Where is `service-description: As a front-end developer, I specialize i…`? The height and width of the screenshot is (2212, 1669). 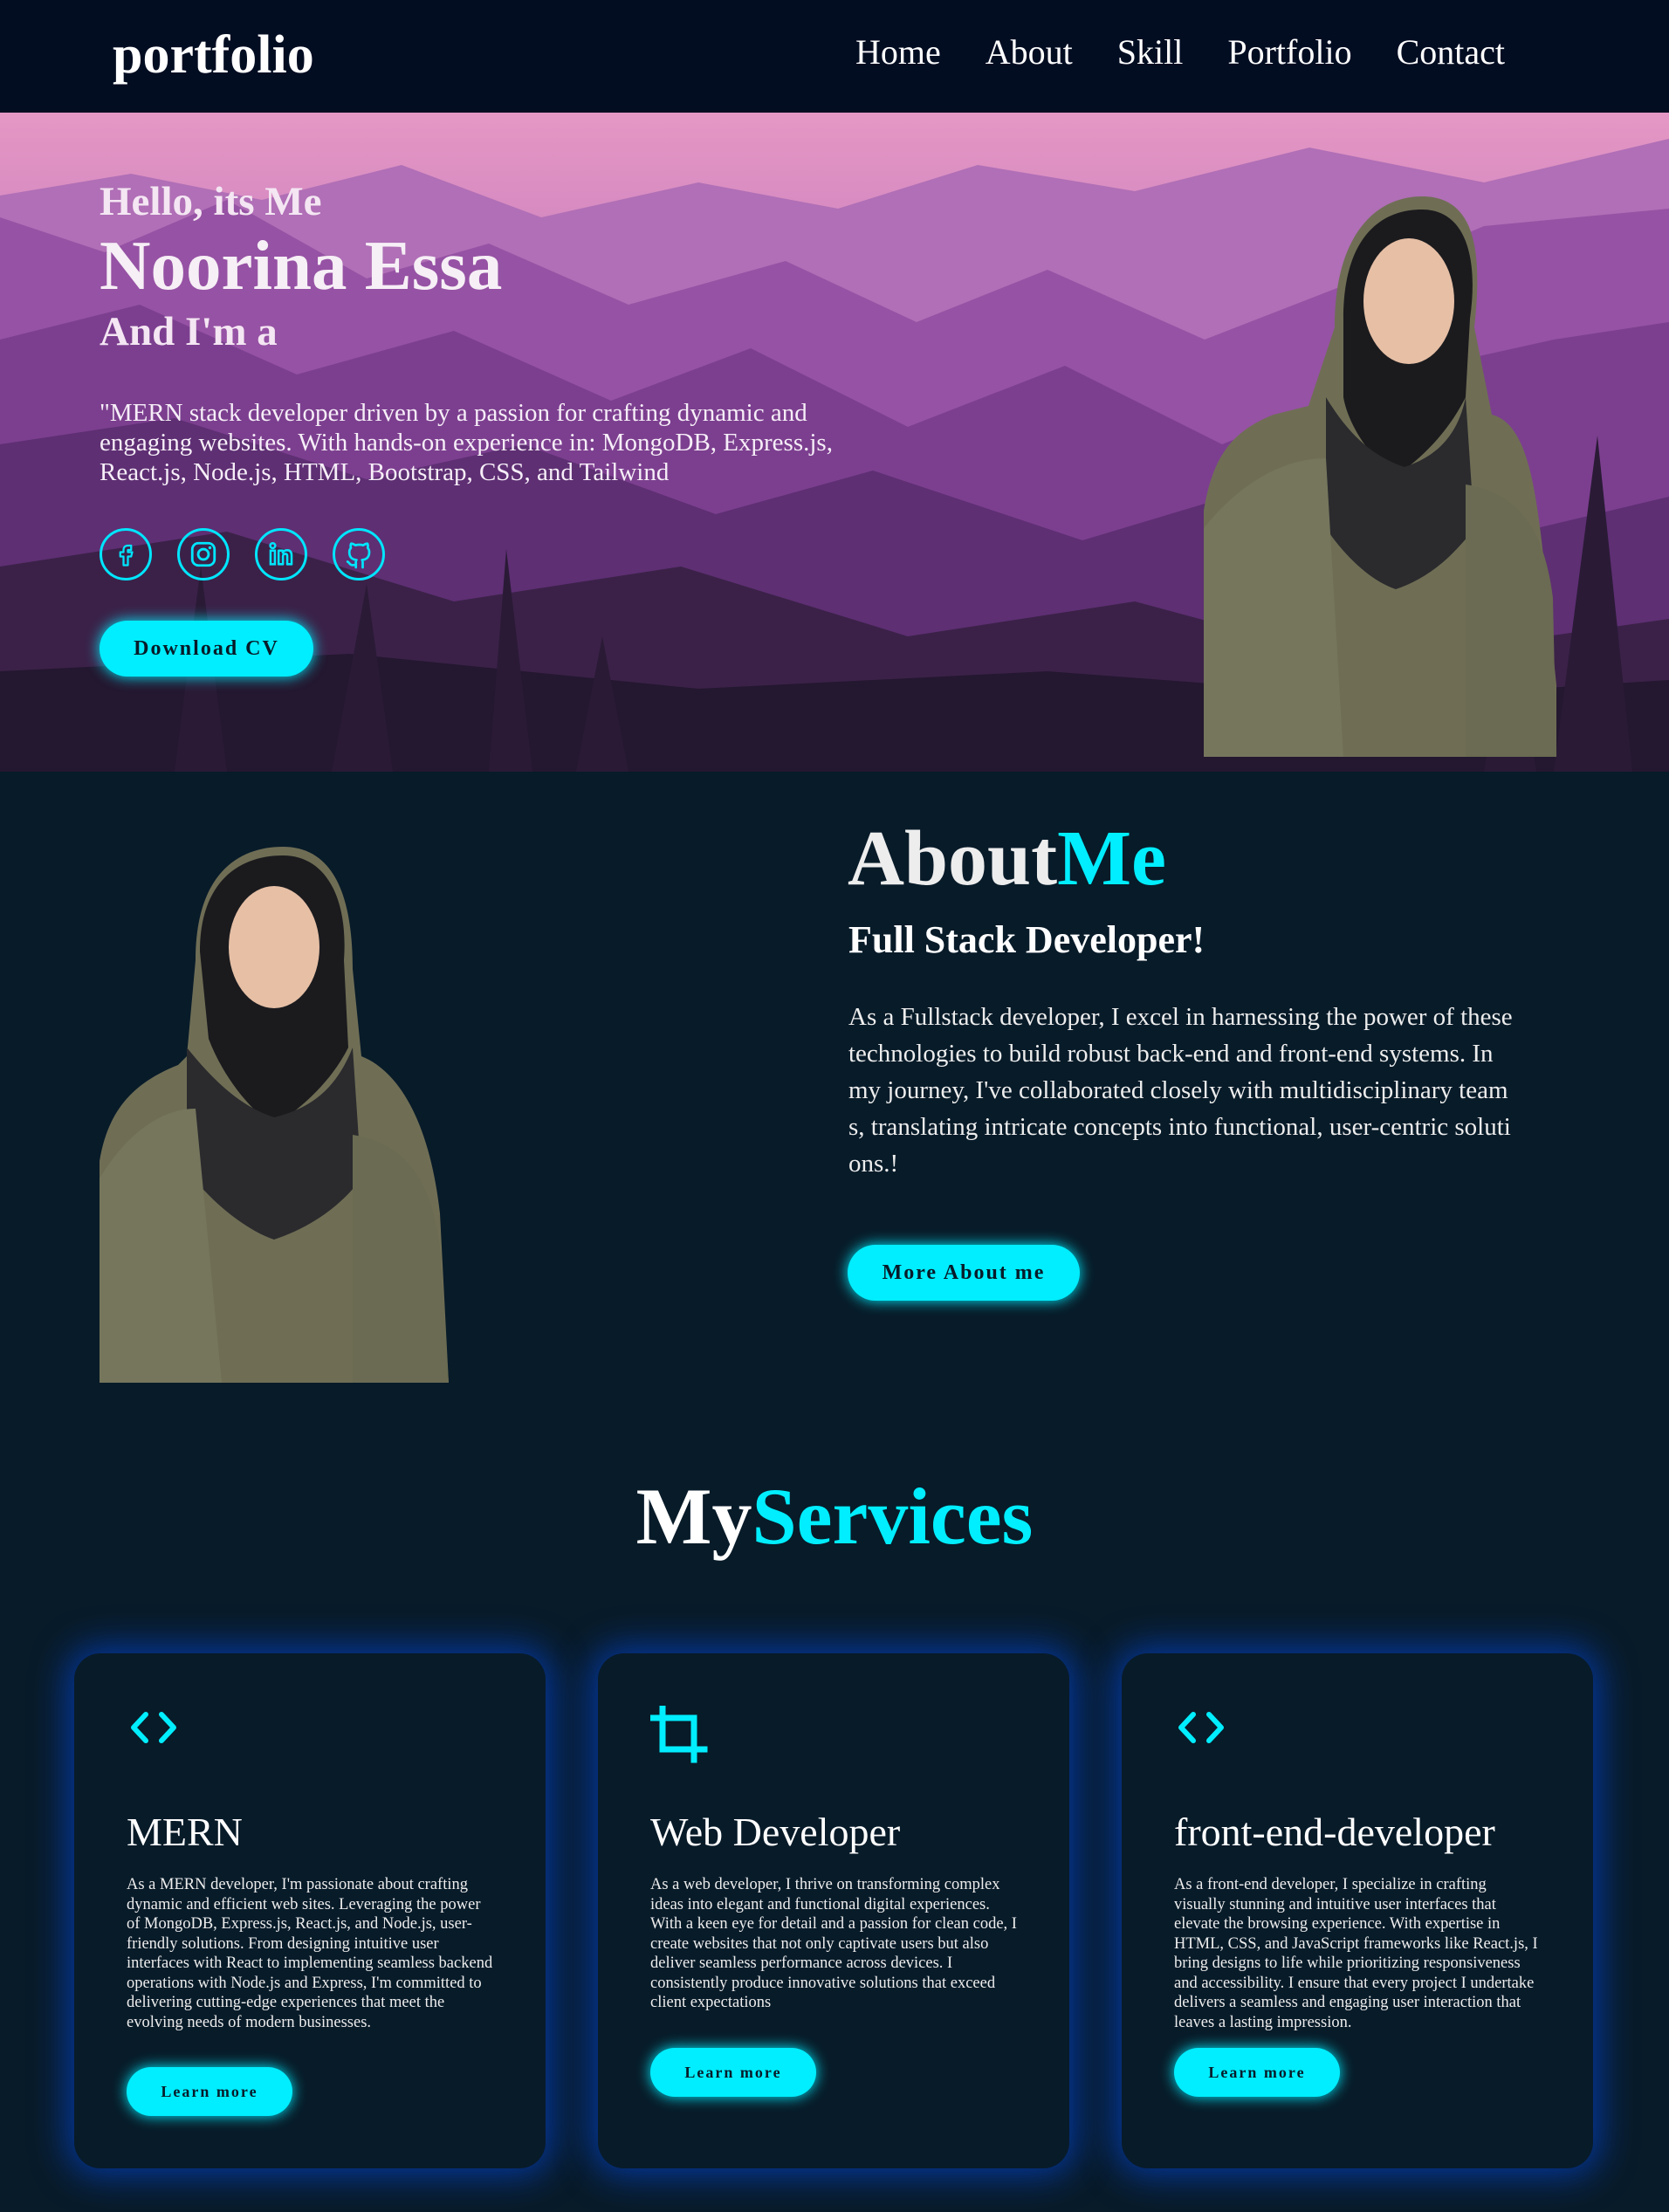
service-description: As a front-end developer, I specialize i… is located at coordinates (1356, 1954).